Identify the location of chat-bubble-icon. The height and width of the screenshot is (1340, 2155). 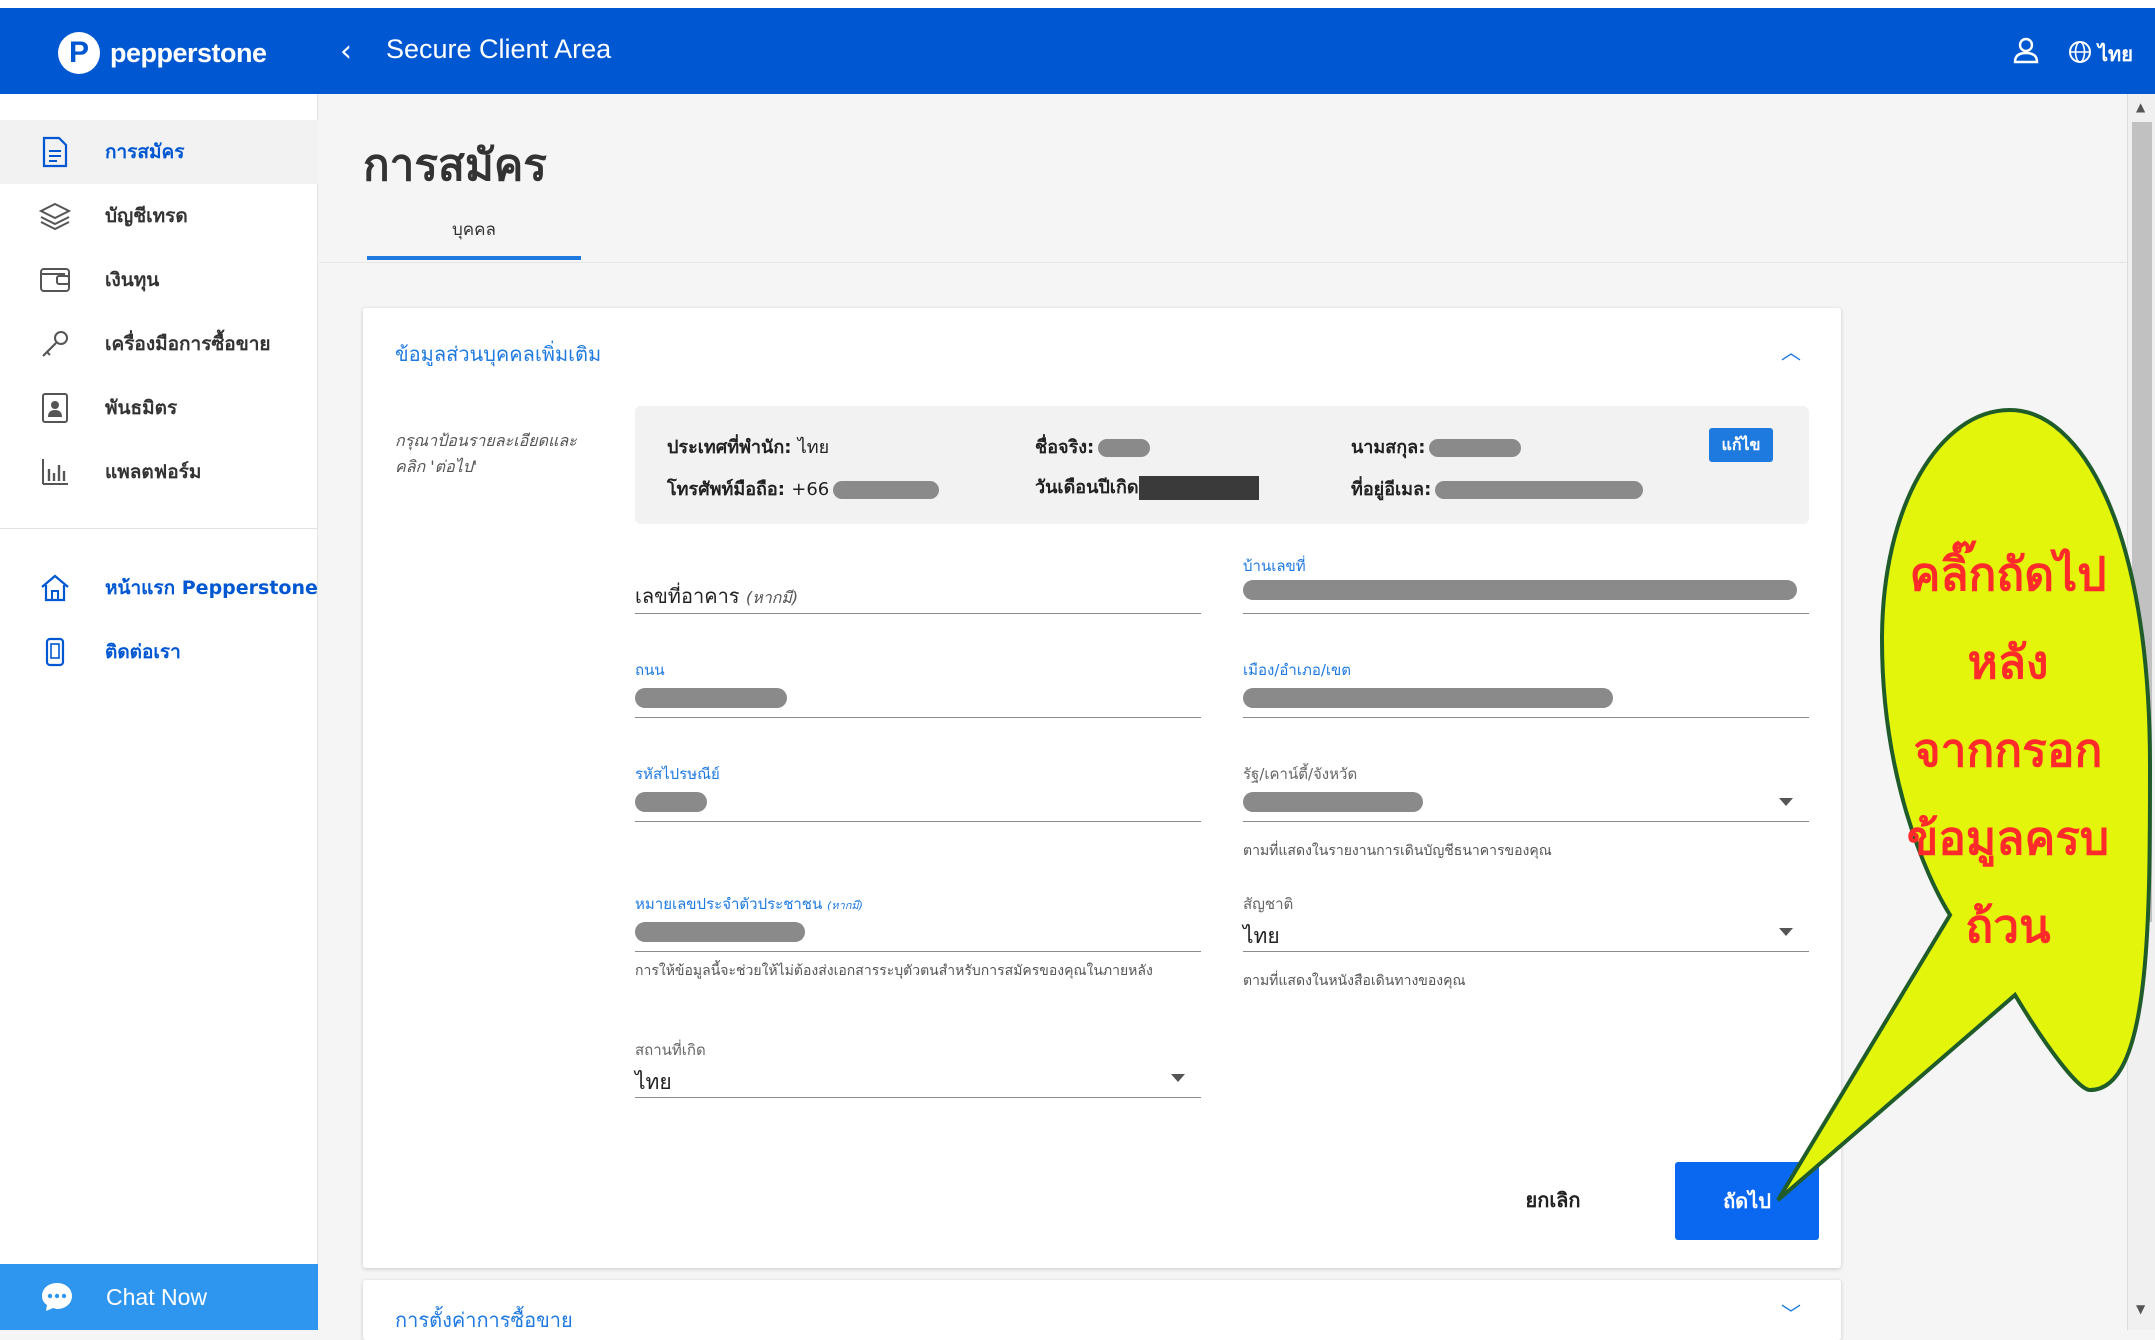
(57, 1297).